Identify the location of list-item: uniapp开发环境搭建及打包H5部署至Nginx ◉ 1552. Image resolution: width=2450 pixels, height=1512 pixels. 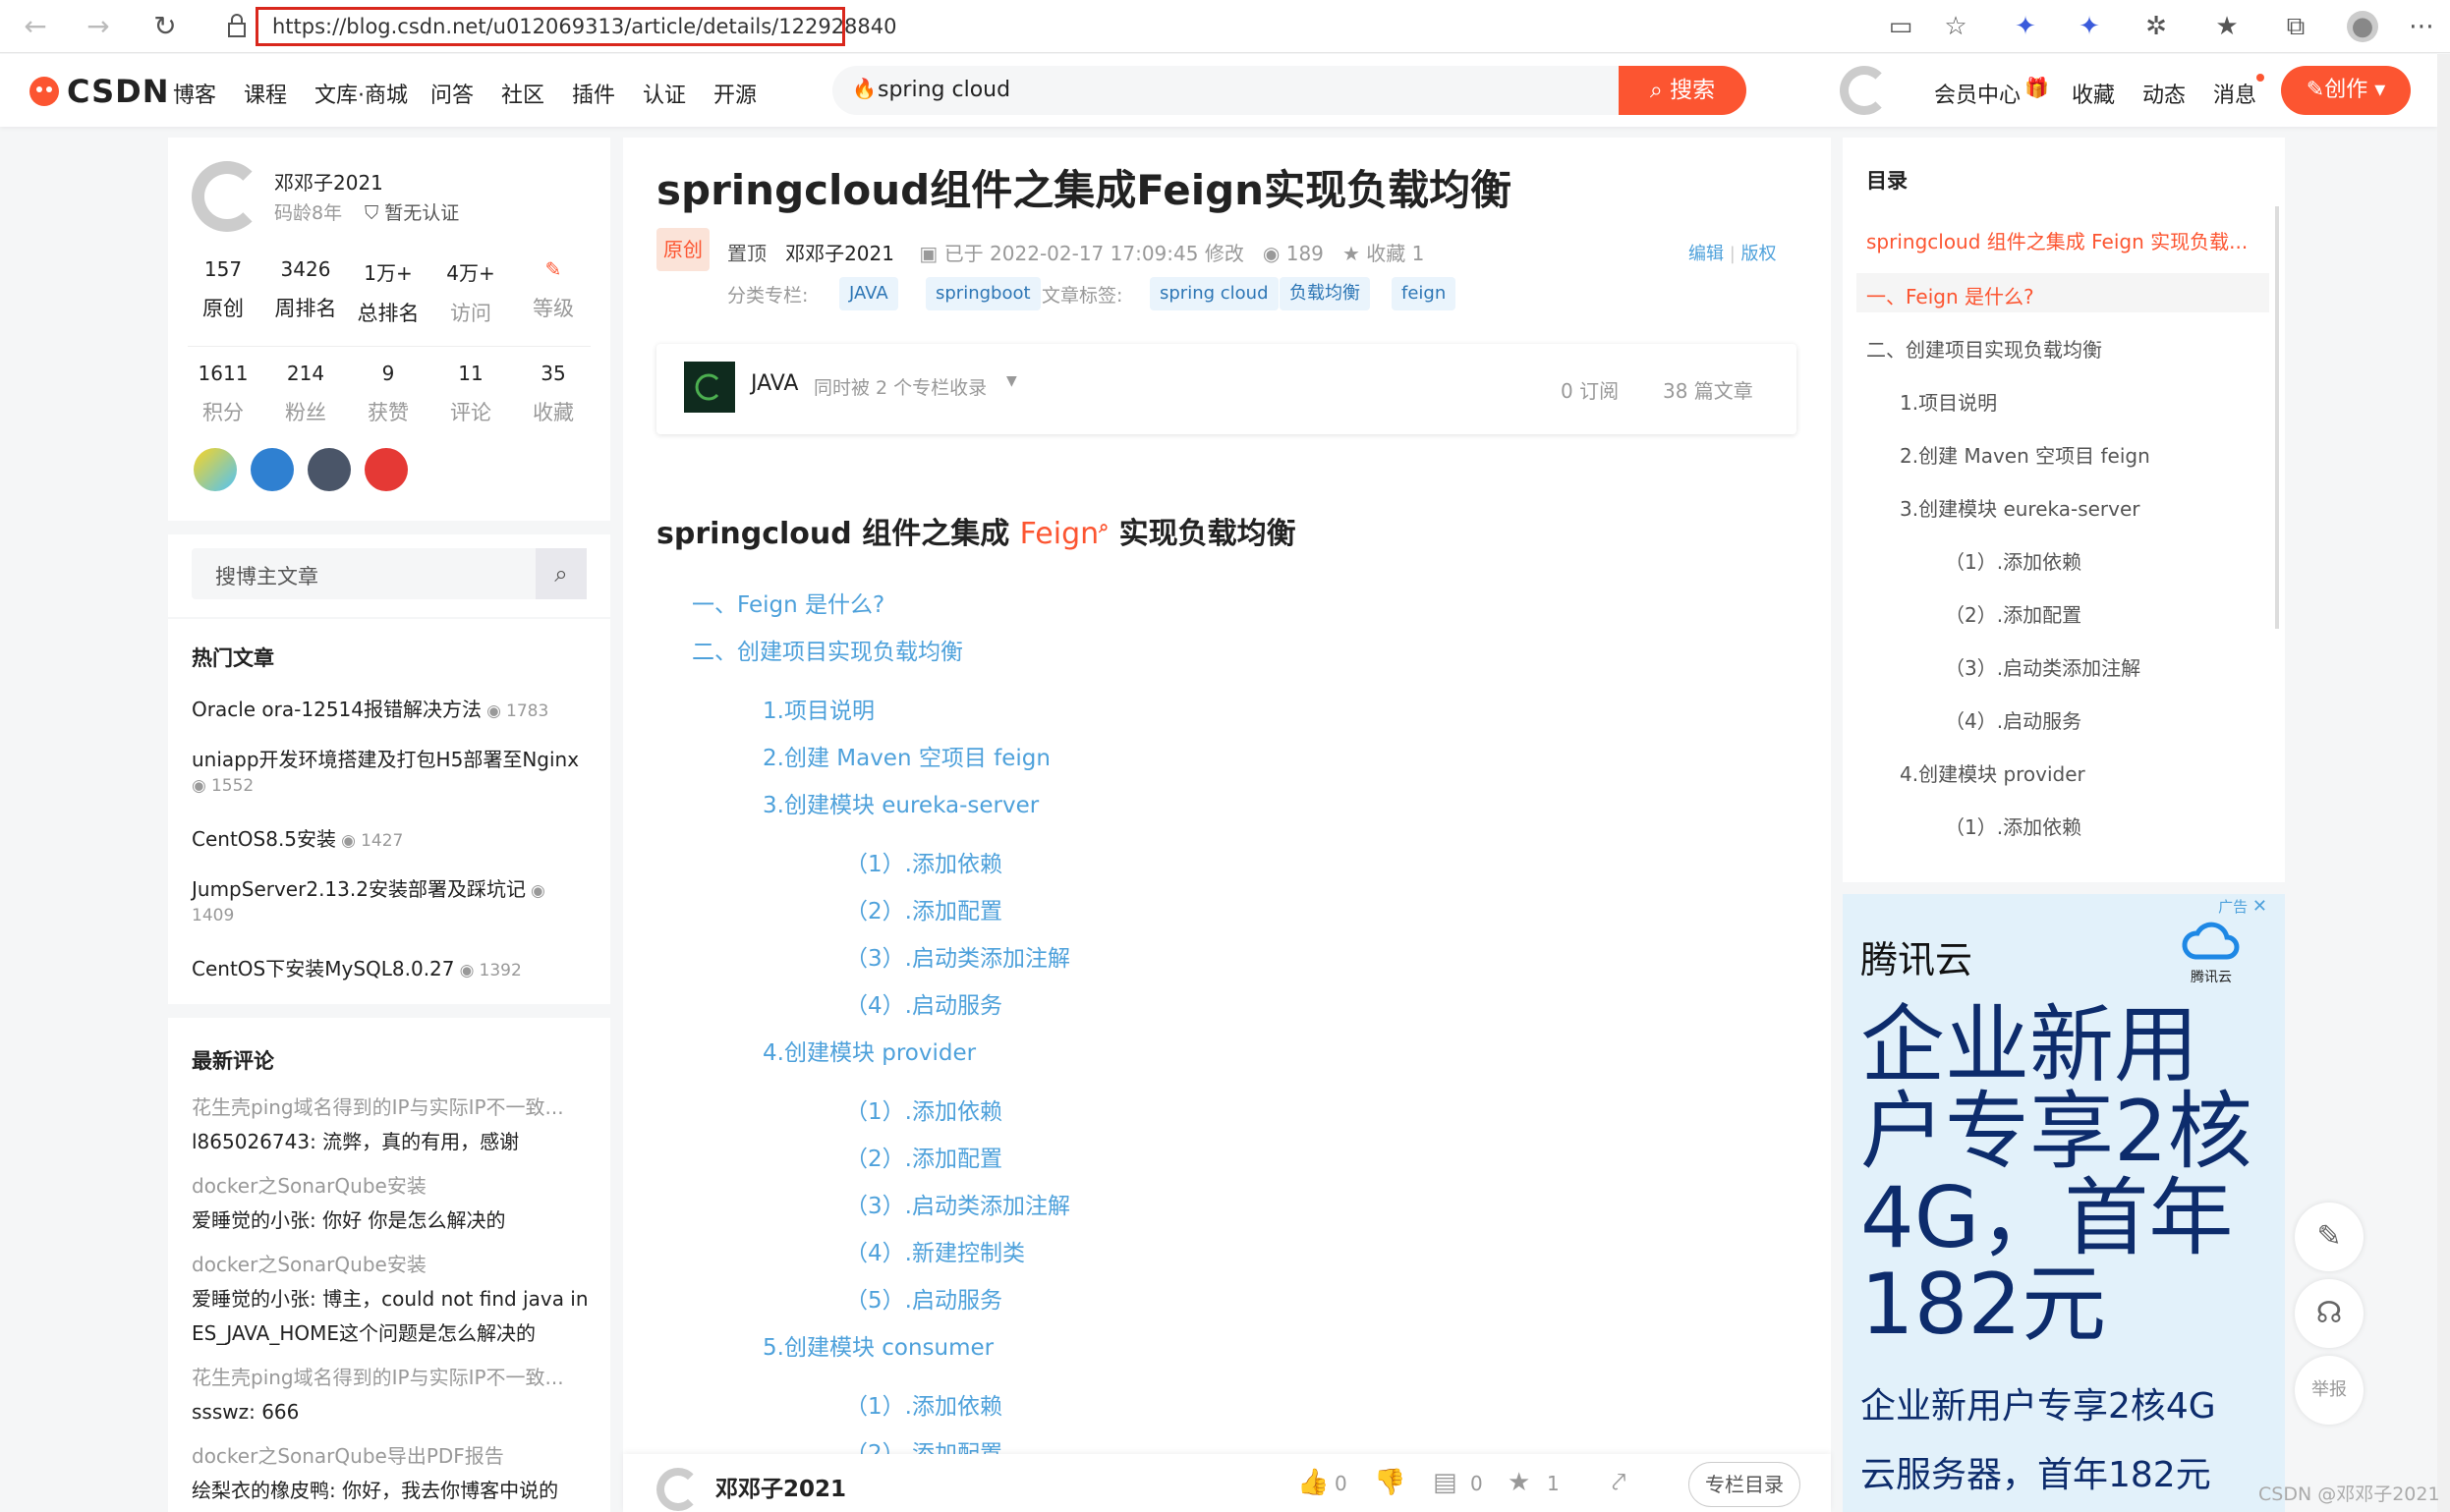
(393, 783).